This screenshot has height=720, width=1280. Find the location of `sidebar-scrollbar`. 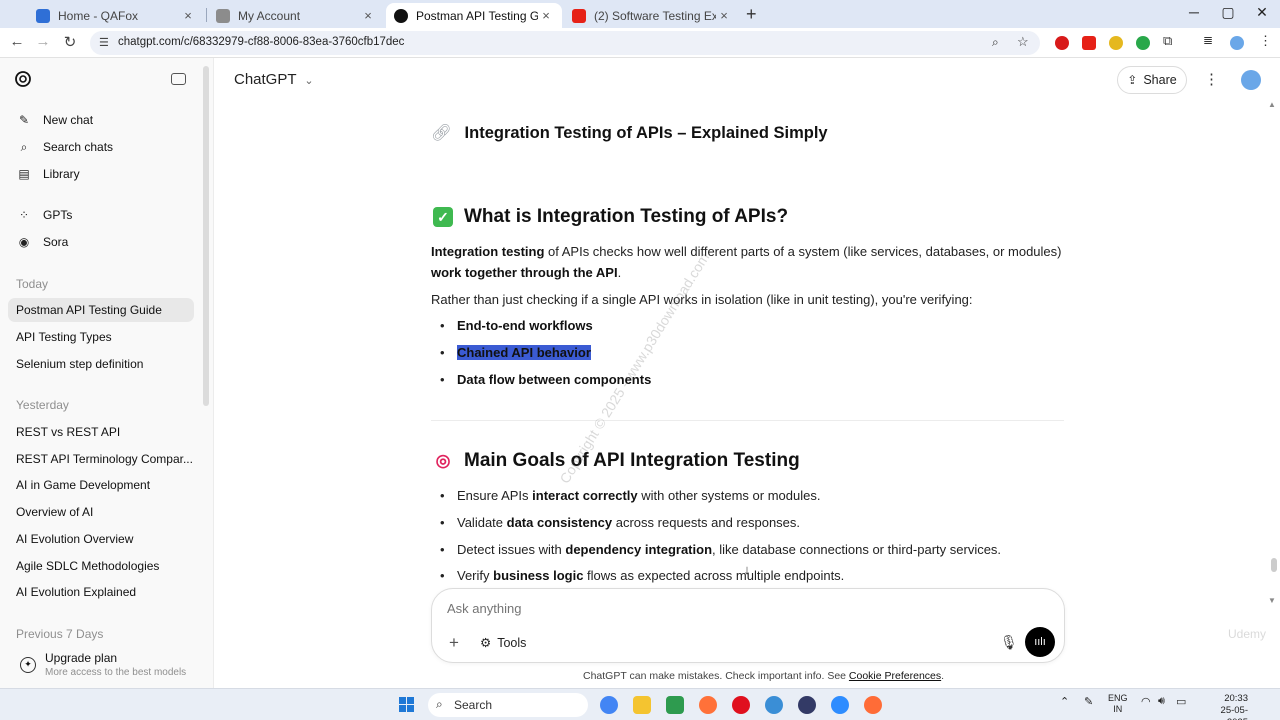

sidebar-scrollbar is located at coordinates (206, 236).